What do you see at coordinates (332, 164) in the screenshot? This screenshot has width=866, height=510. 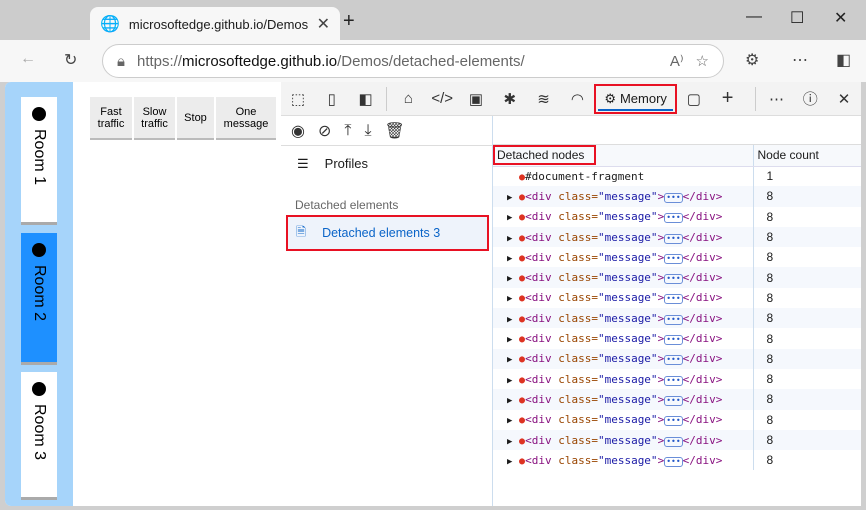 I see `profiles-header: ☰ Profiles` at bounding box center [332, 164].